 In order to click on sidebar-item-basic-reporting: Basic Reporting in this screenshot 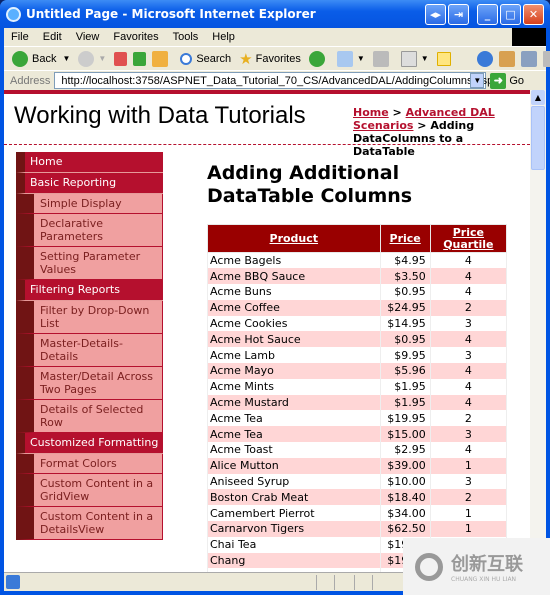, I will do `click(89, 183)`.